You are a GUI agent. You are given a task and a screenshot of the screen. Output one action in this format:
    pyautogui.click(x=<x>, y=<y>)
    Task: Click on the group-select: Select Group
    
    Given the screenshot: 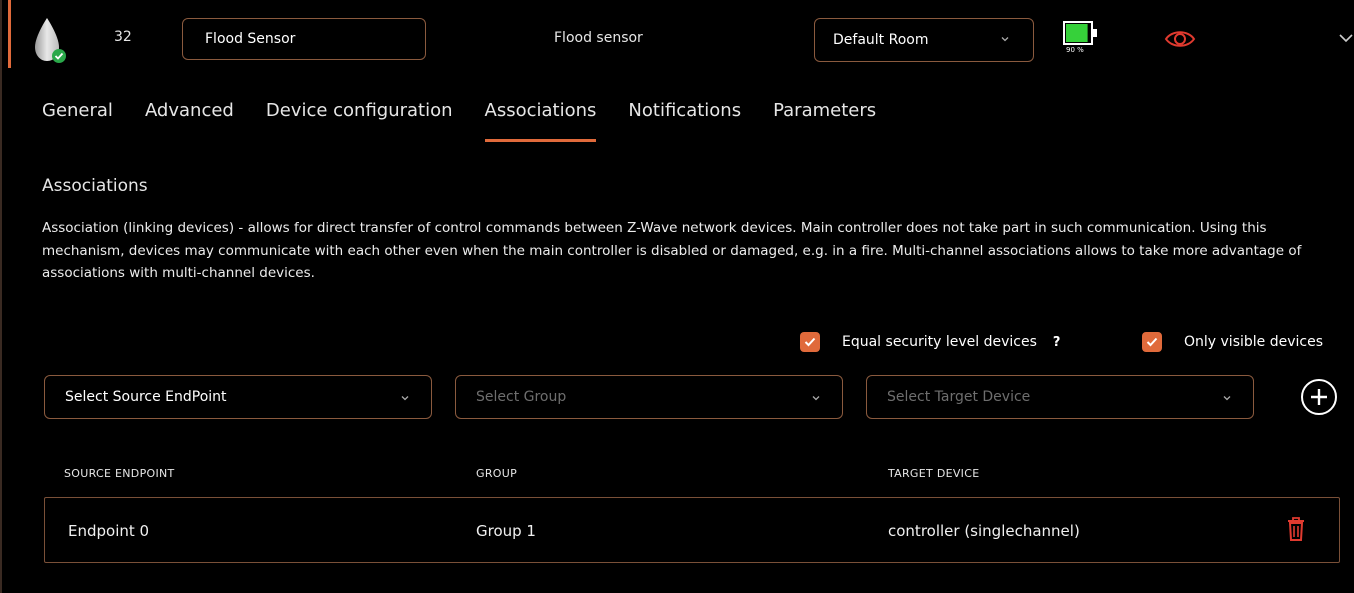 What is the action you would take?
    pyautogui.click(x=649, y=397)
    